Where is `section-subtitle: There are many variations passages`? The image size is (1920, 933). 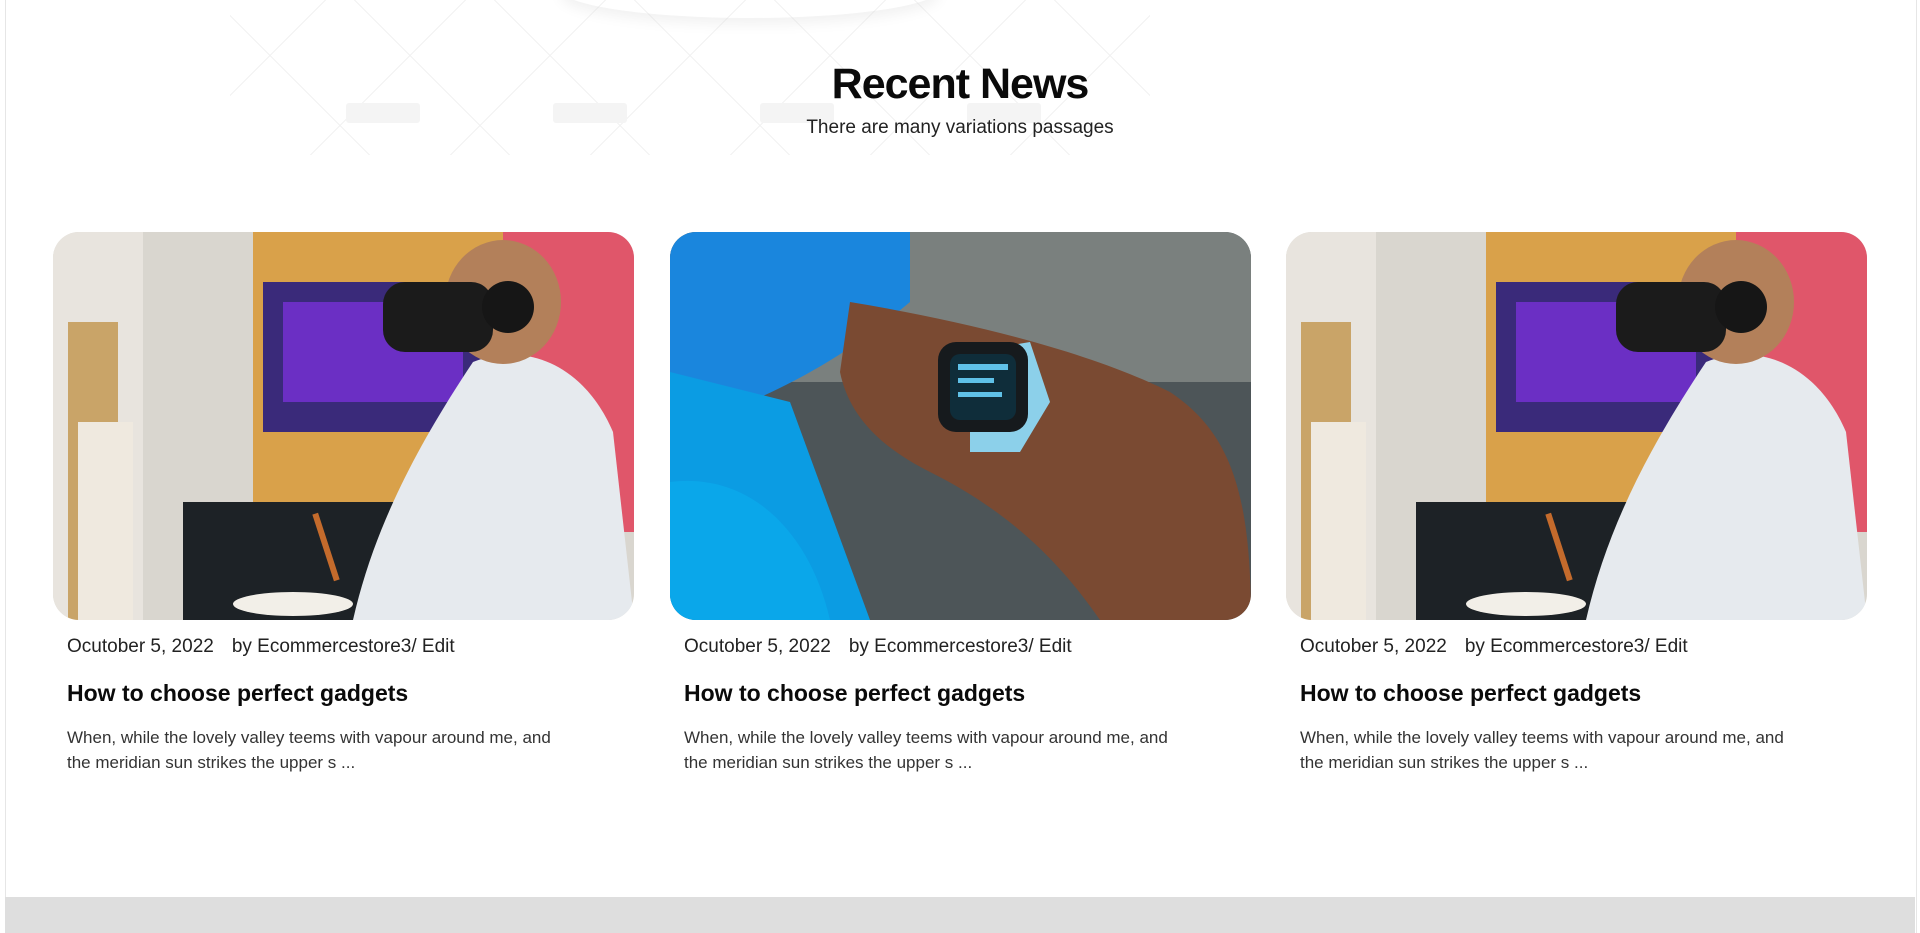
section-subtitle: There are many variations passages is located at coordinates (960, 127).